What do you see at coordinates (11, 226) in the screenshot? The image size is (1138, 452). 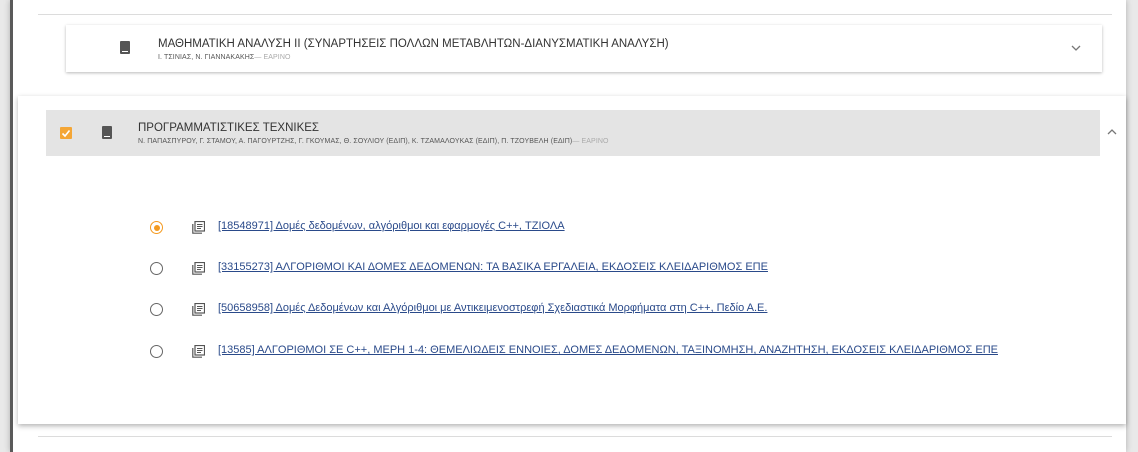 I see `left-border` at bounding box center [11, 226].